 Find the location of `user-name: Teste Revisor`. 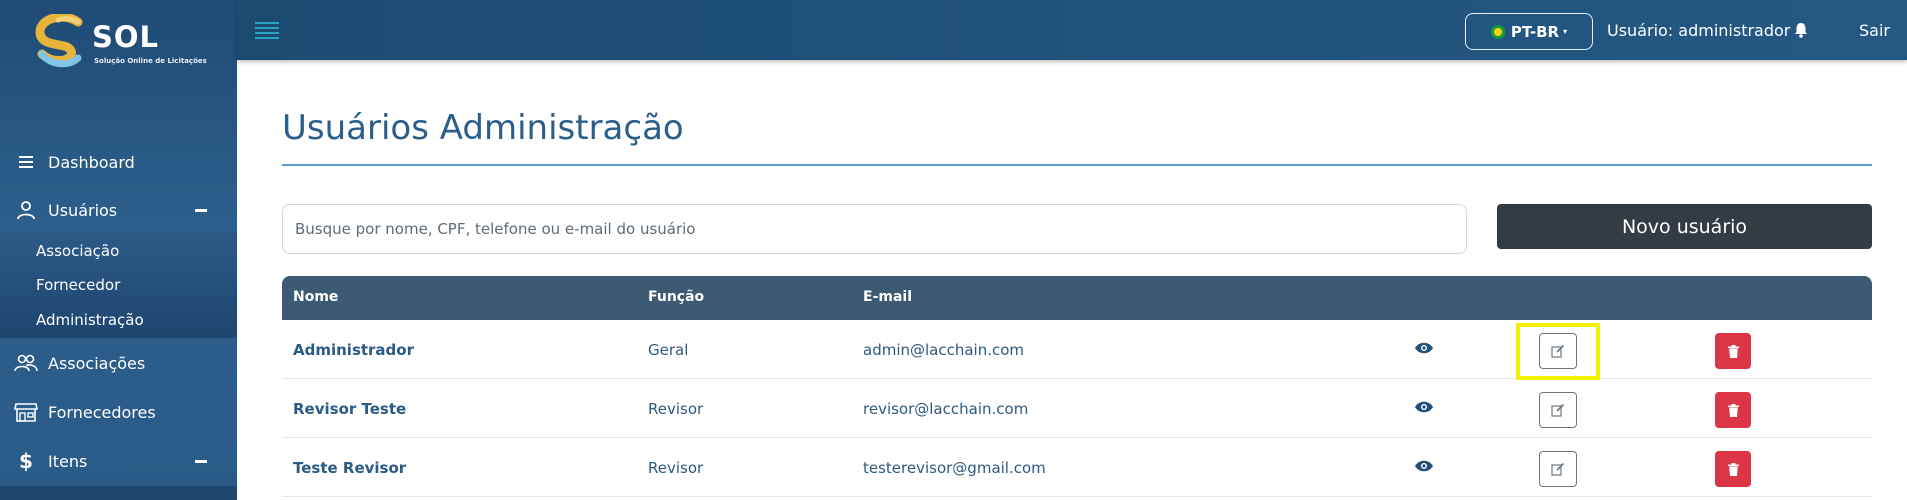

user-name: Teste Revisor is located at coordinates (350, 468).